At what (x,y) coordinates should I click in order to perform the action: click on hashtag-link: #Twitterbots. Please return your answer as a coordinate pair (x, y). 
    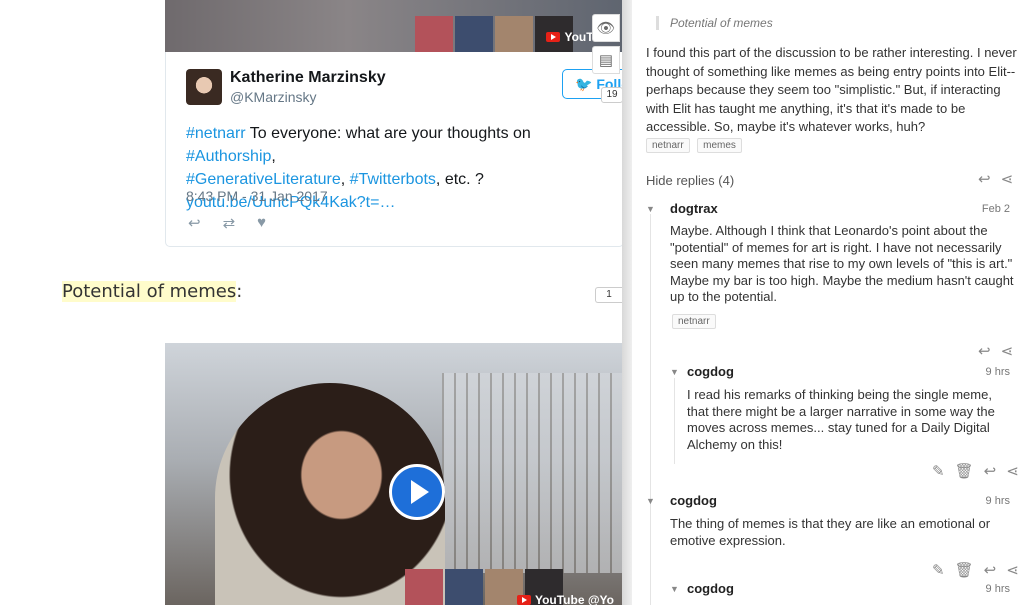
    Looking at the image, I should click on (393, 179).